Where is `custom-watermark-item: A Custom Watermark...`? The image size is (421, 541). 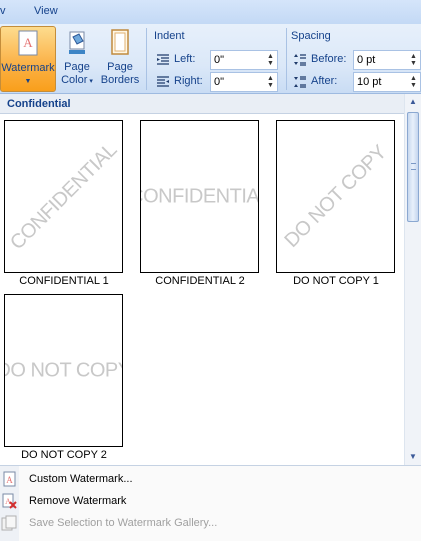
custom-watermark-item: A Custom Watermark... is located at coordinates (210, 479).